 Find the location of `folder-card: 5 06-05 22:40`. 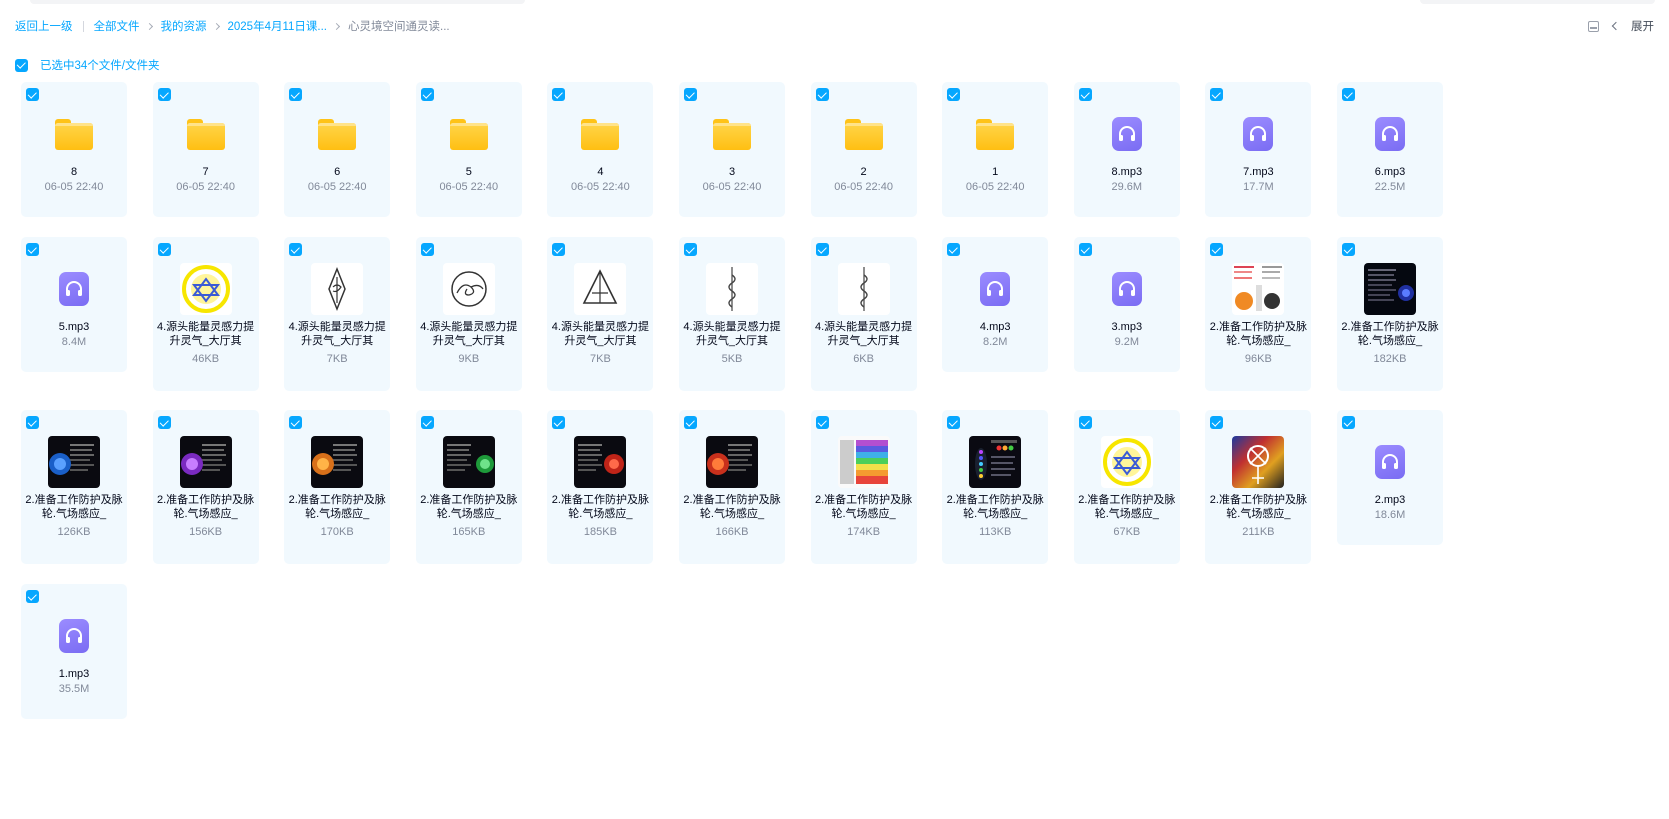

folder-card: 5 06-05 22:40 is located at coordinates (468, 149).